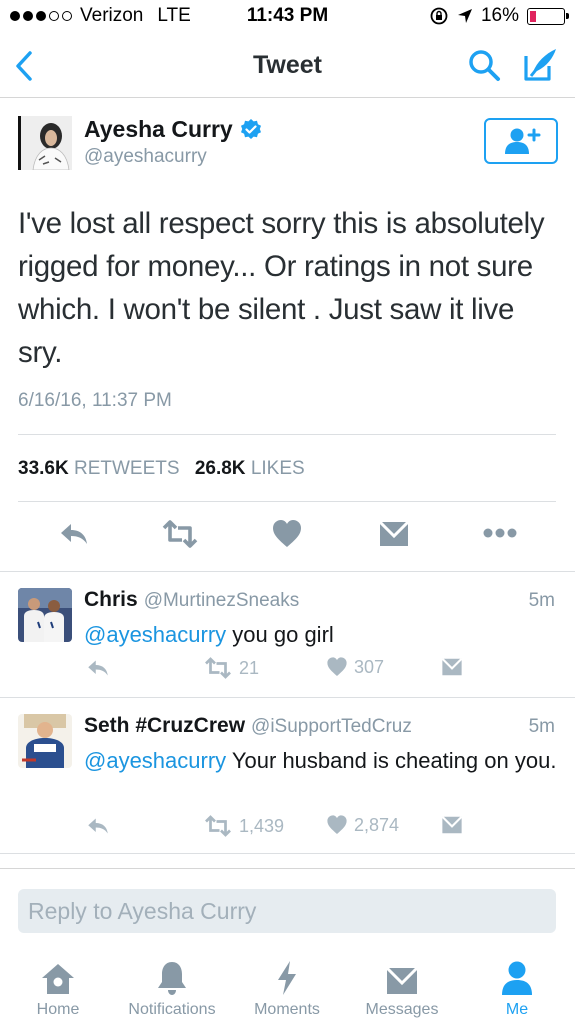 This screenshot has height=1024, width=575. Describe the element at coordinates (287, 911) in the screenshot. I see `reply-input` at that location.